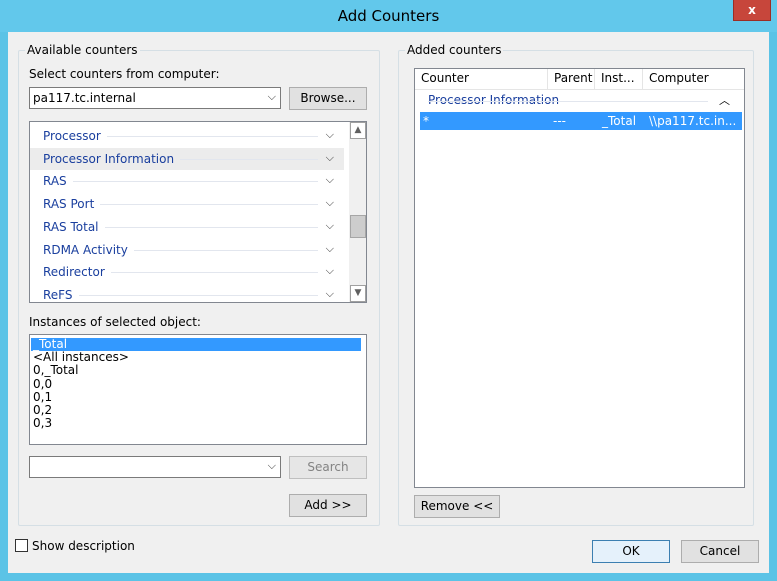 The image size is (777, 581). I want to click on instance-item: _Total, so click(196, 344).